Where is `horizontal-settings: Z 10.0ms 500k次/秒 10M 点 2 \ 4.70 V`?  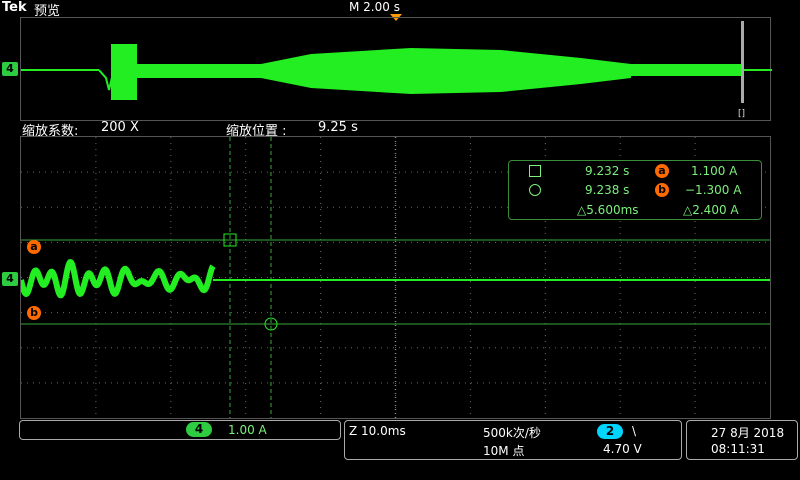
horizontal-settings: Z 10.0ms 500k次/秒 10M 点 2 \ 4.70 V is located at coordinates (513, 440).